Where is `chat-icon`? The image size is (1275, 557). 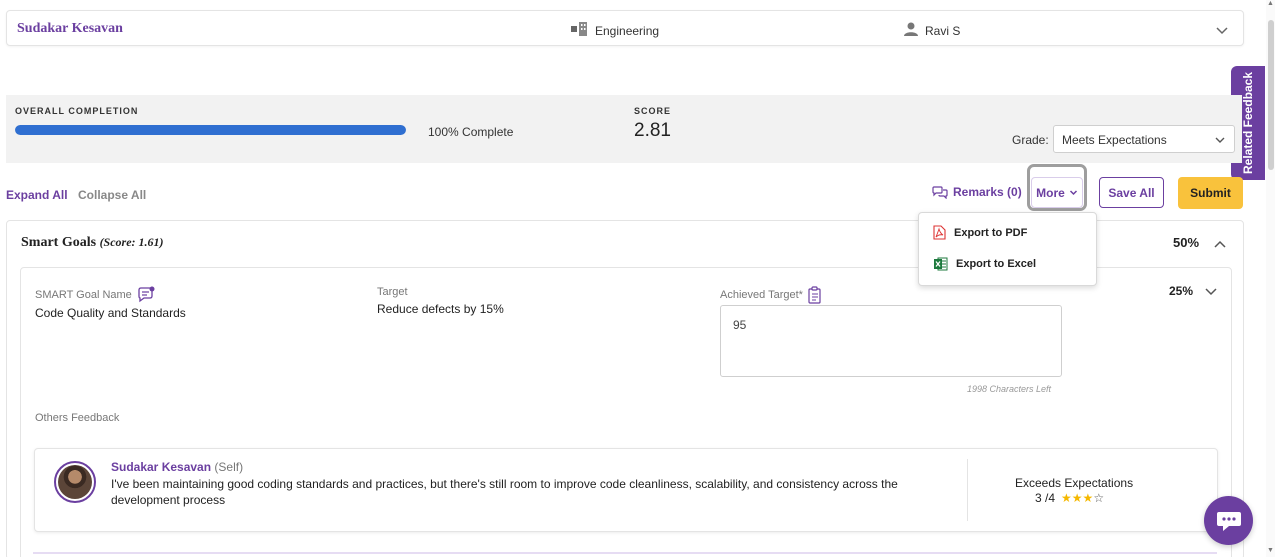
chat-icon is located at coordinates (1228, 521).